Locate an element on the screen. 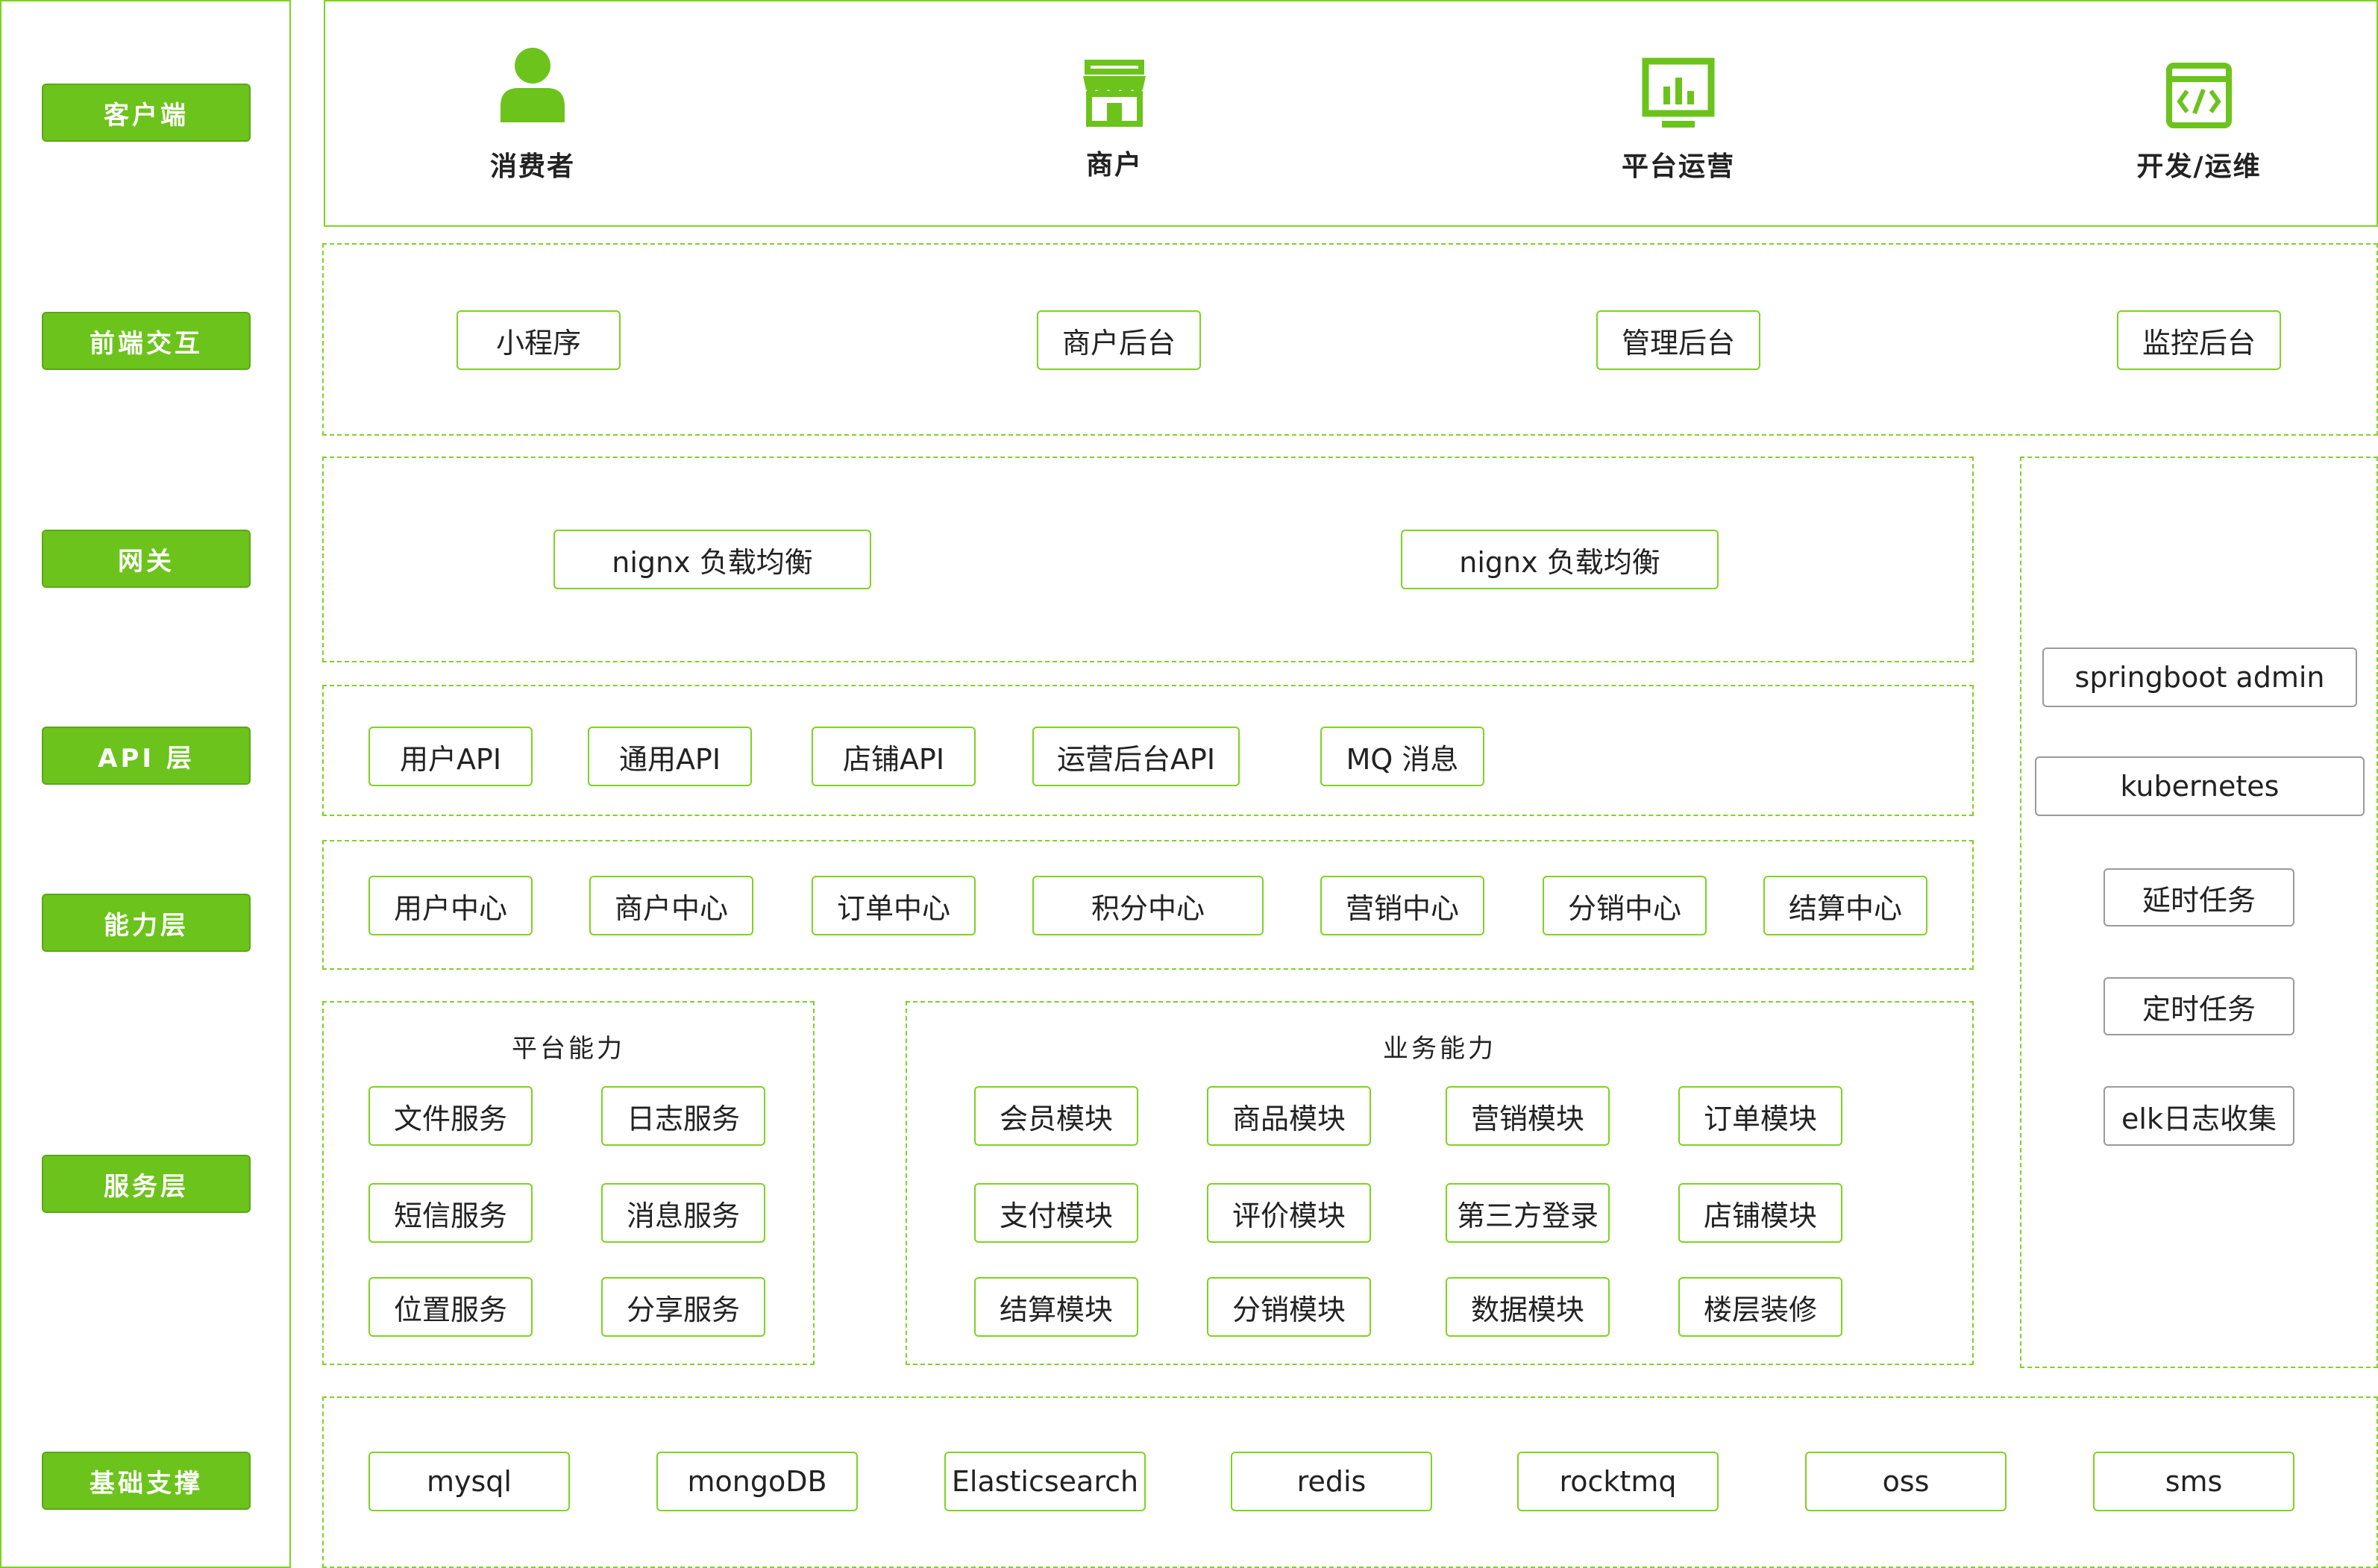  business-review: 评价模块 is located at coordinates (1289, 1213).